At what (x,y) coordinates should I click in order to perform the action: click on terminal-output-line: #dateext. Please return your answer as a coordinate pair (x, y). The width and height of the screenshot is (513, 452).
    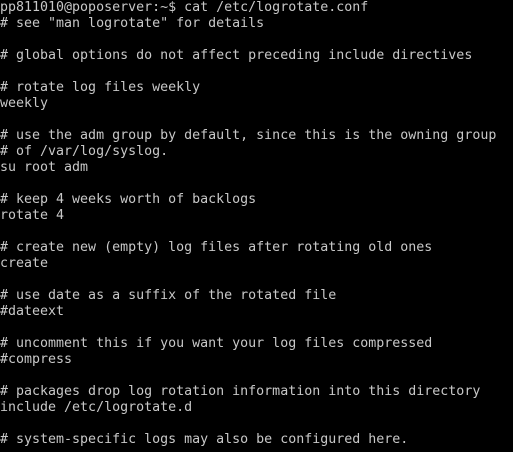
    Looking at the image, I should click on (32, 311).